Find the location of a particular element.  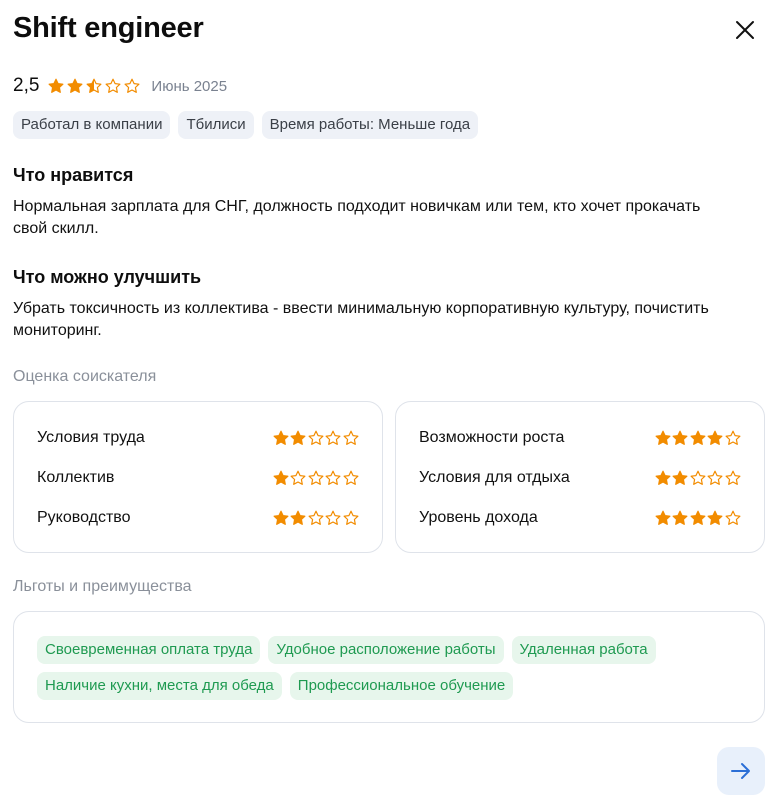

criterion-label: Условия для отдыха is located at coordinates (494, 477).